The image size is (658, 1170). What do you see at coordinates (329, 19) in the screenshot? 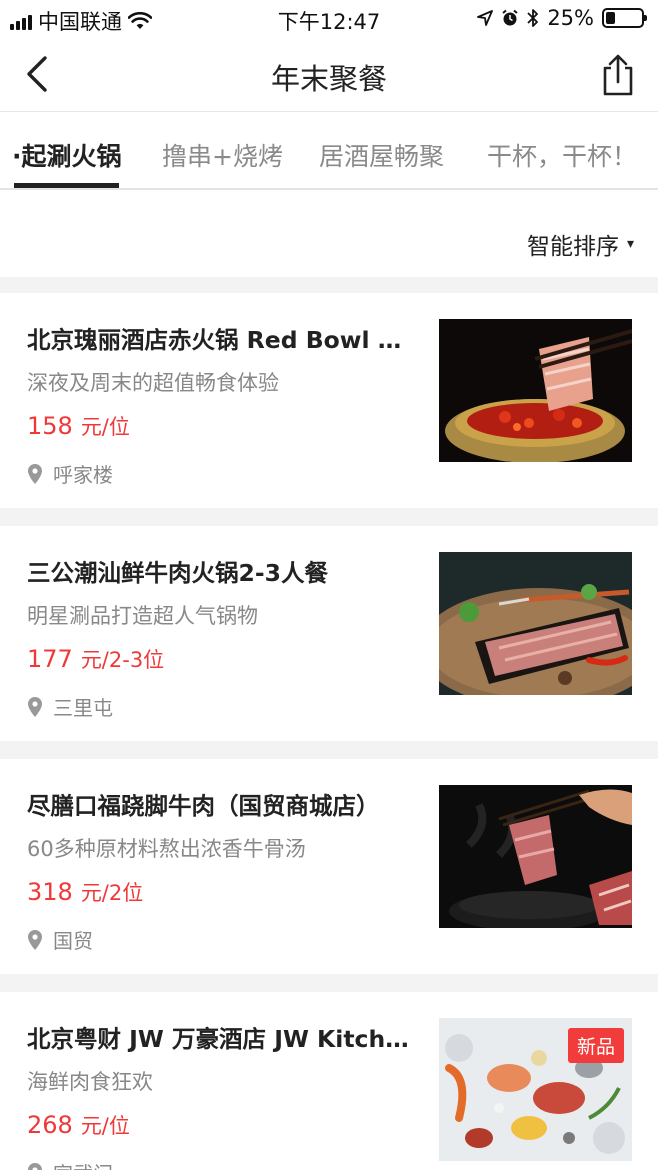
I see `status-bar: 中国联通 下午12:47 25%` at bounding box center [329, 19].